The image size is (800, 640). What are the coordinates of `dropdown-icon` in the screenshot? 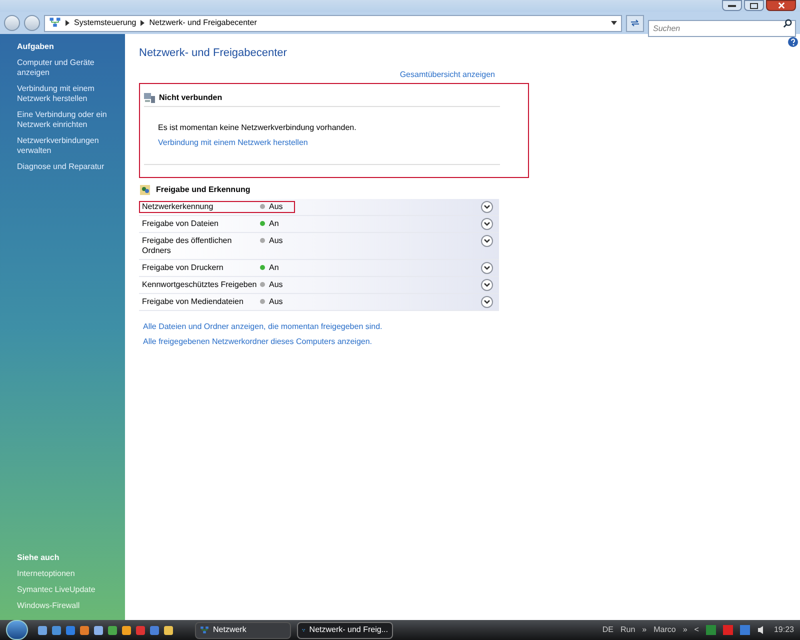 It's located at (614, 23).